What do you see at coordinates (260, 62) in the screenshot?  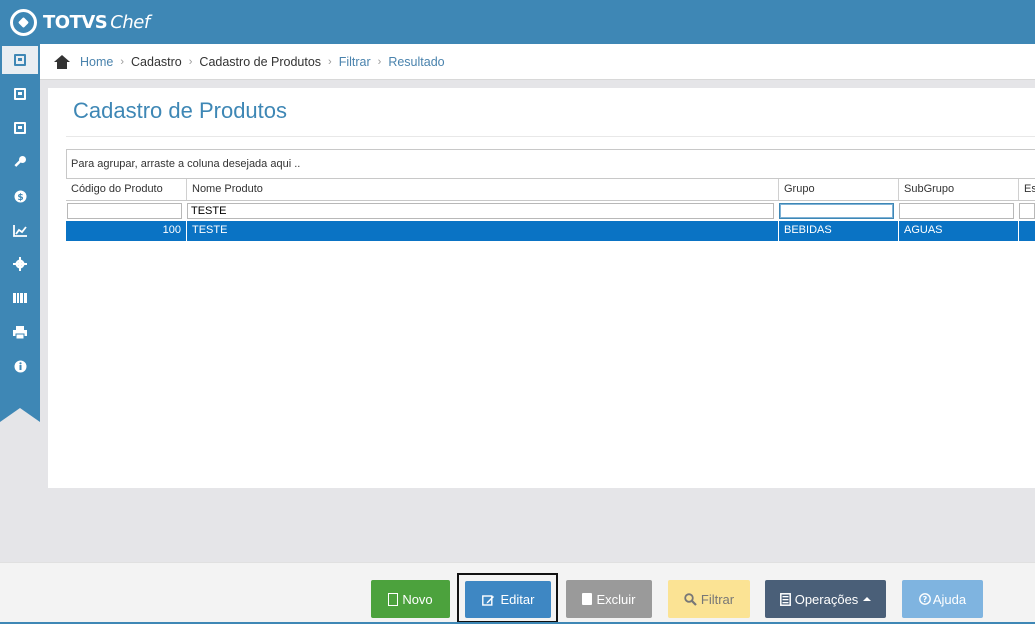 I see `breadcrumb-cadastro-produtos: Cadastro de Produtos` at bounding box center [260, 62].